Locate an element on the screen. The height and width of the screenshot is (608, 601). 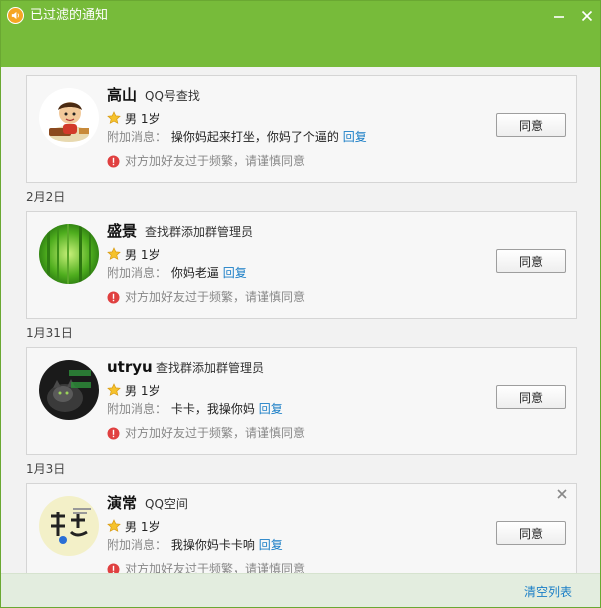
bamboo-avatar-icon is located at coordinates (69, 254).